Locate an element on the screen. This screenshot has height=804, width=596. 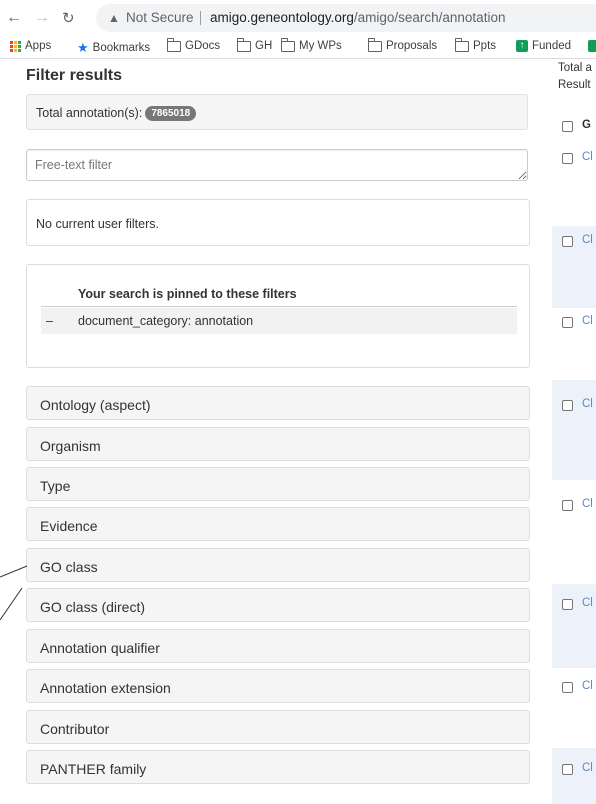
bookmark-label: Funded is located at coordinates (552, 46).